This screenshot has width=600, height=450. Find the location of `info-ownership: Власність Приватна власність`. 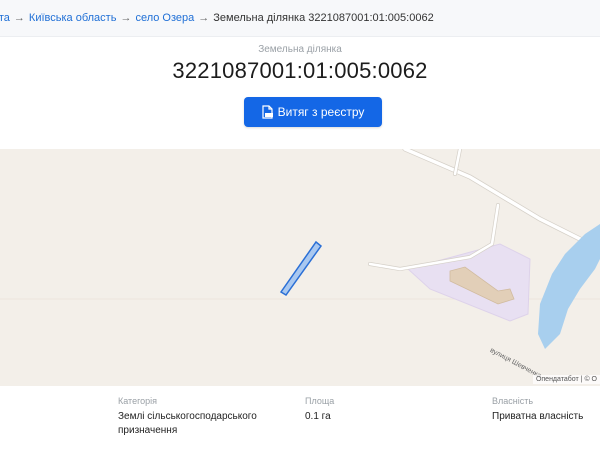

info-ownership: Власність Приватна власність is located at coordinates (544, 410).